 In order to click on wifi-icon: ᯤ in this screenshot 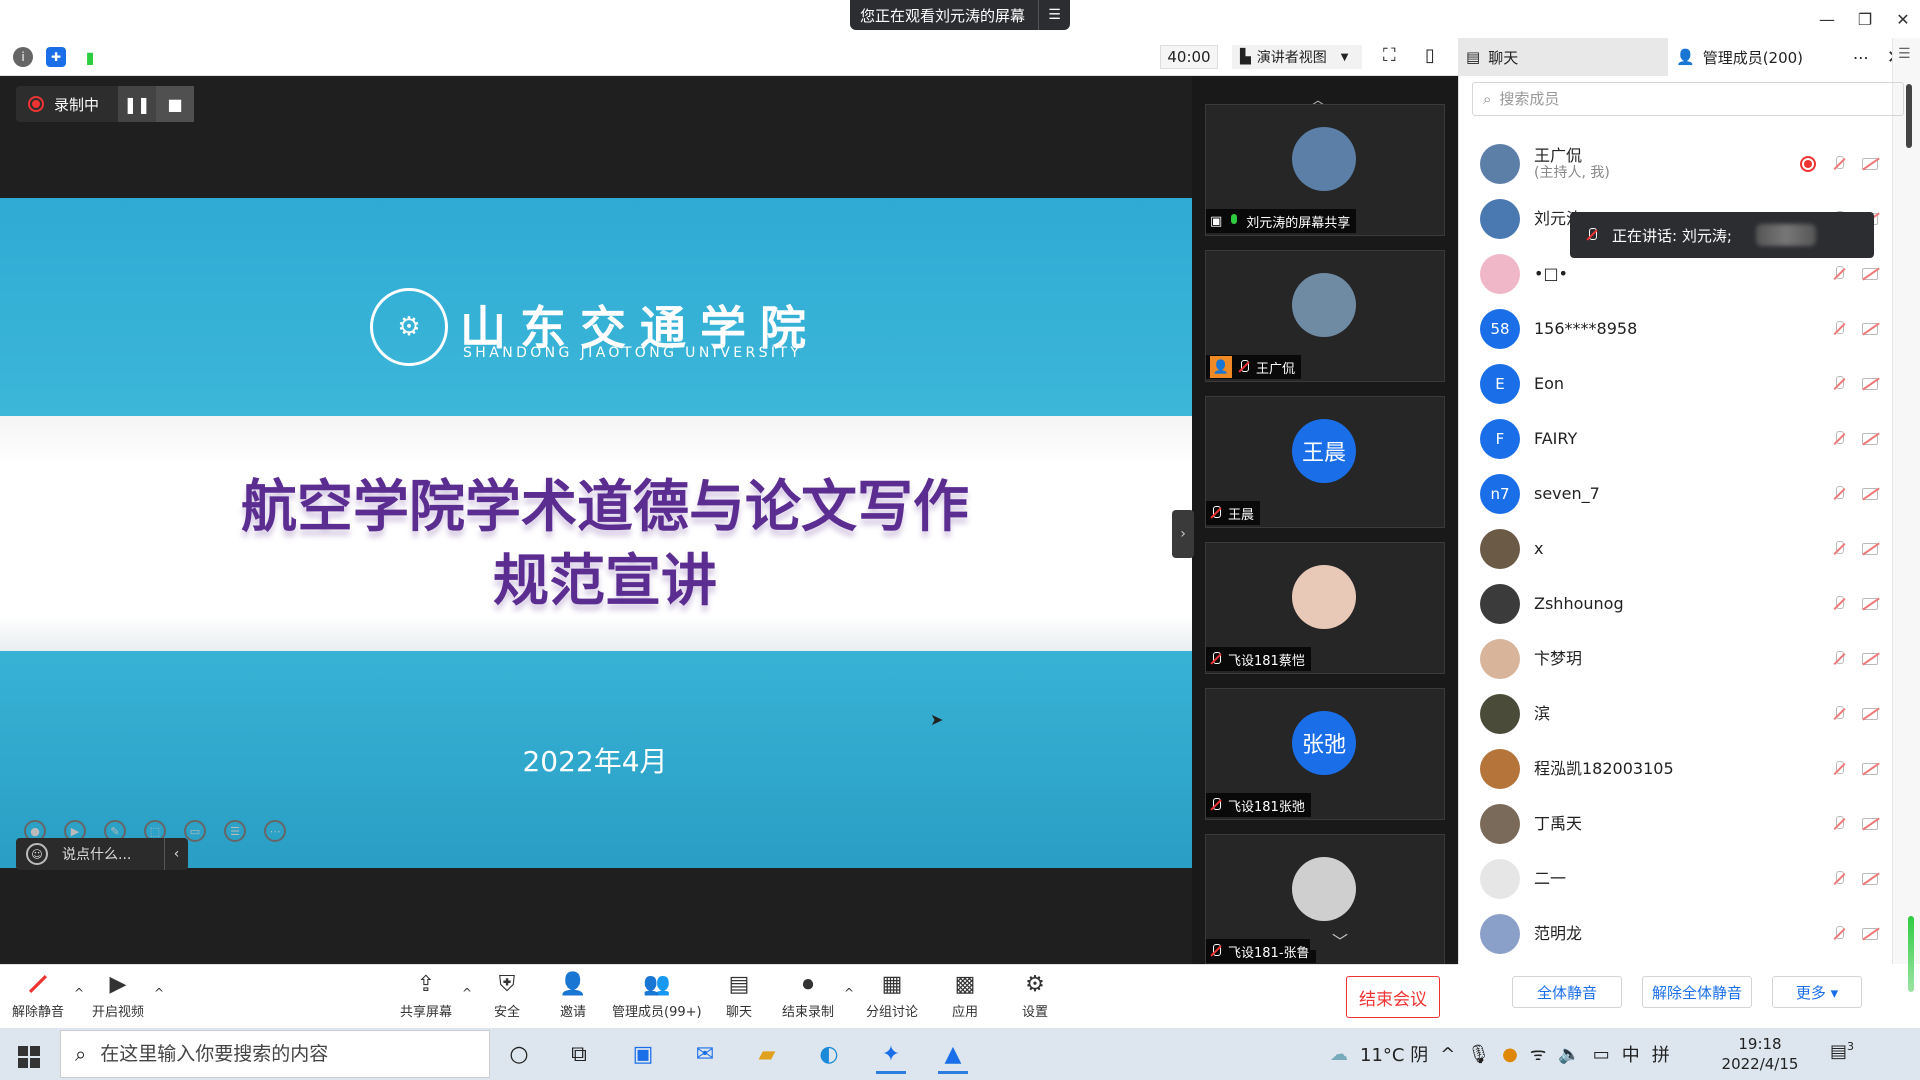, I will do `click(1538, 1054)`.